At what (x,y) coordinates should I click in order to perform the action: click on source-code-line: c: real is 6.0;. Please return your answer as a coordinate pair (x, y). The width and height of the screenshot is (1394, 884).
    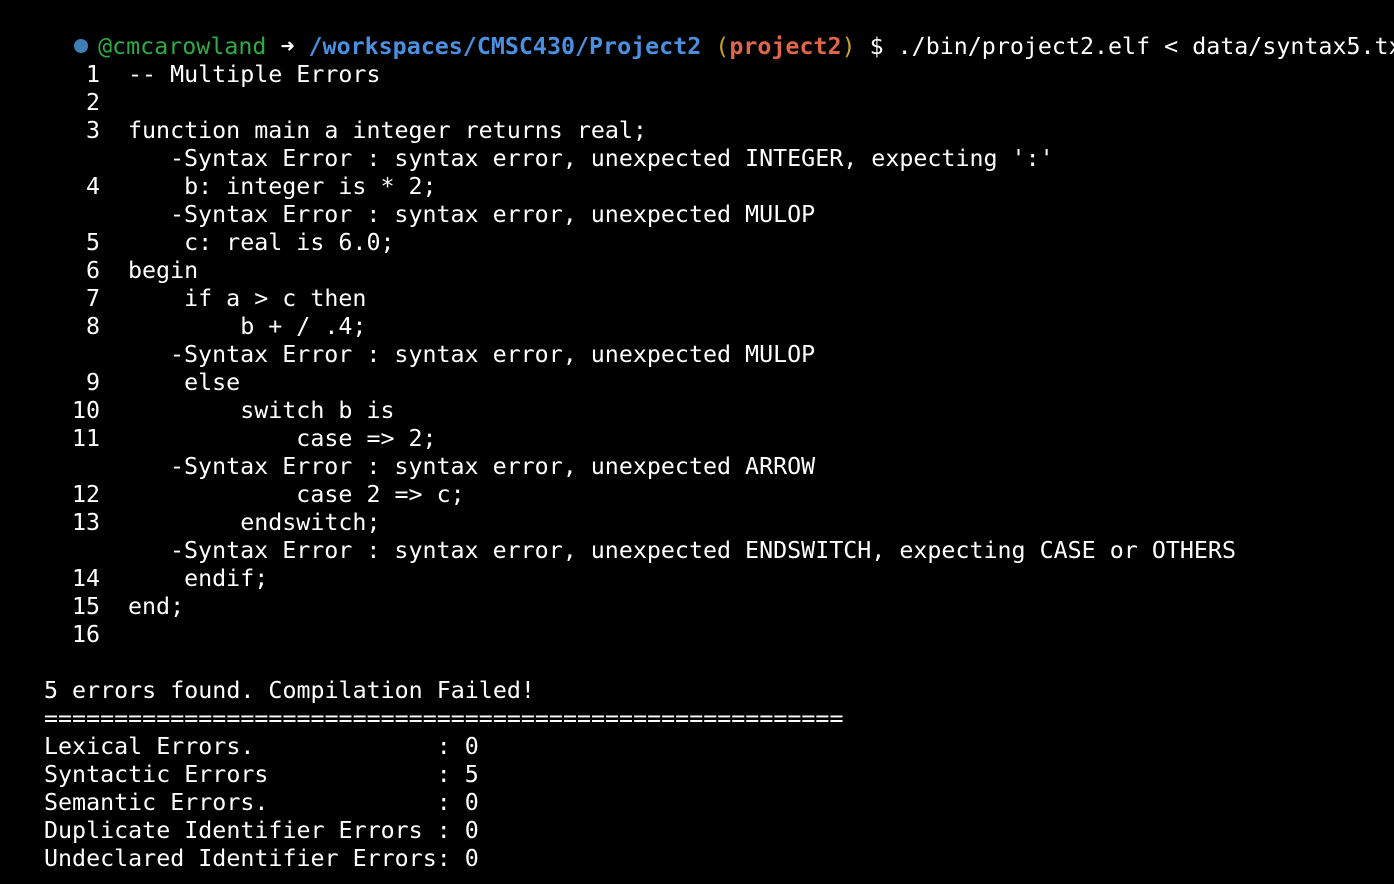
    Looking at the image, I should click on (261, 242).